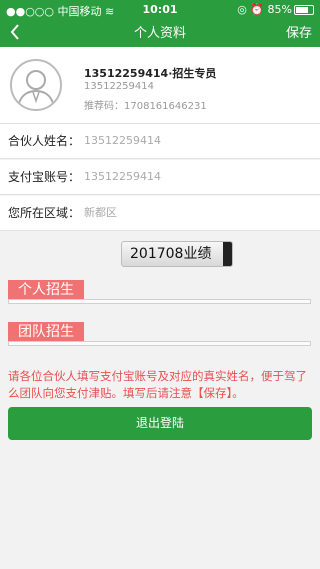 This screenshot has height=569, width=320. Describe the element at coordinates (44, 177) in the screenshot. I see `alipay-account-label: 支付宝账号：` at that location.